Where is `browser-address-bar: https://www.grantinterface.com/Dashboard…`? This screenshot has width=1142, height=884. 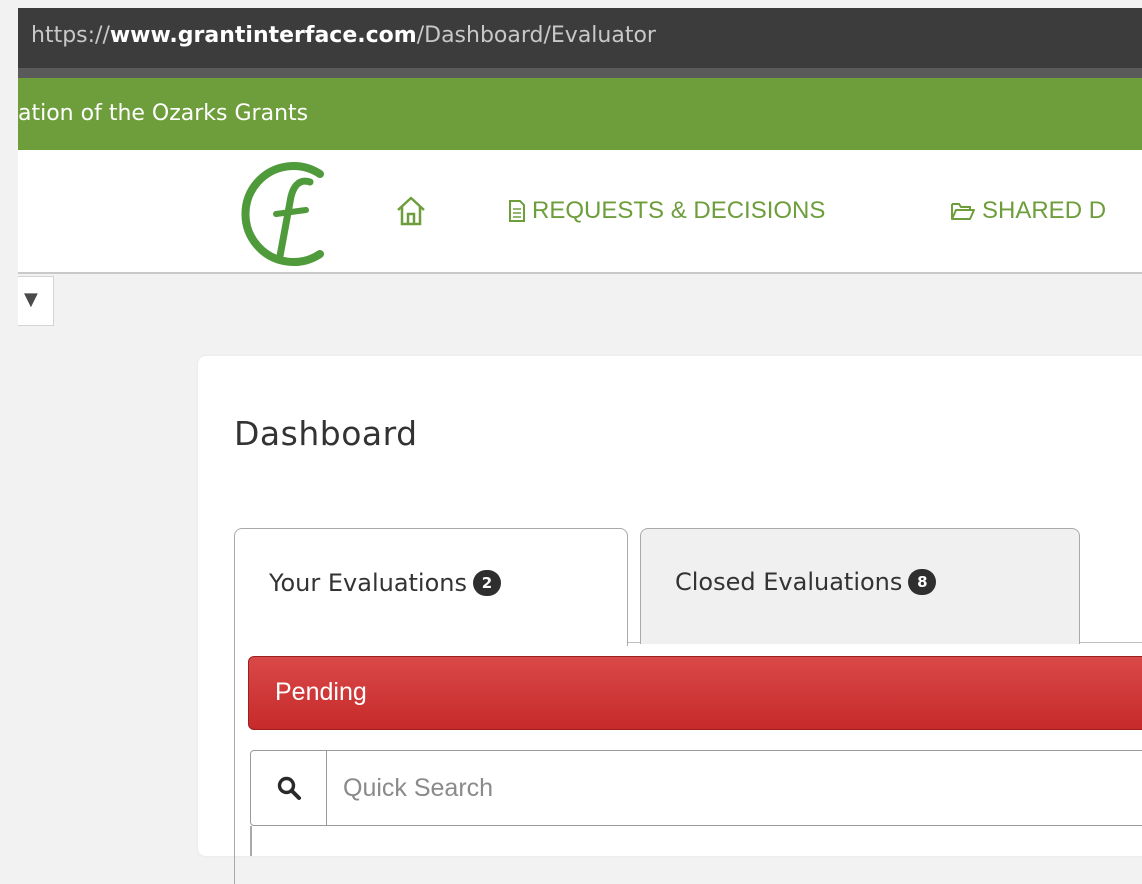 browser-address-bar: https://www.grantinterface.com/Dashboard… is located at coordinates (580, 38).